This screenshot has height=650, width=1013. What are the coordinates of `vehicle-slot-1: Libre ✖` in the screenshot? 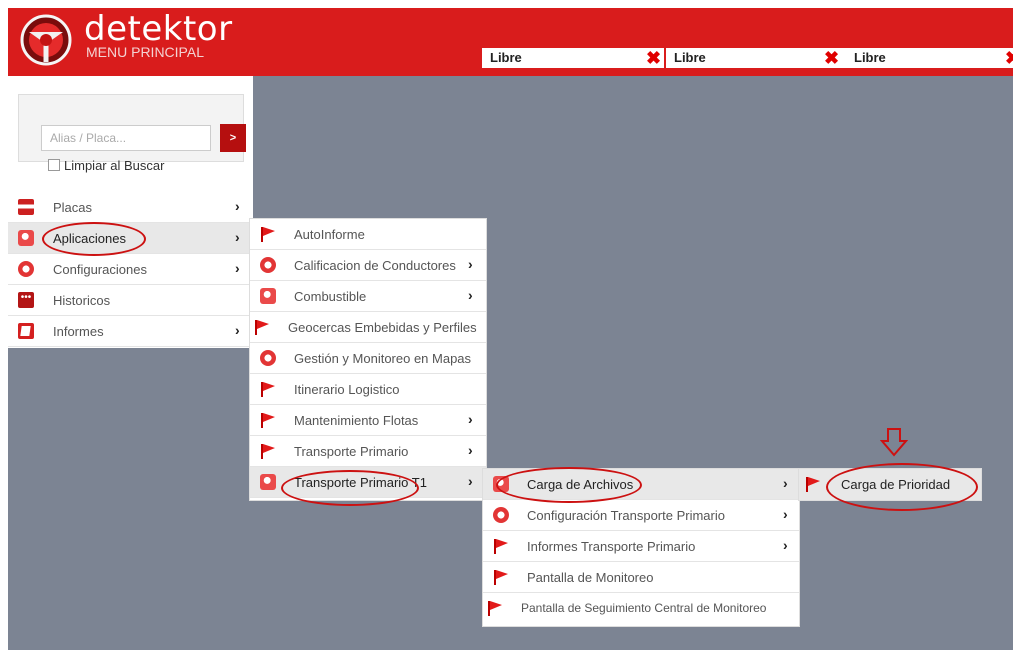 It's located at (573, 58).